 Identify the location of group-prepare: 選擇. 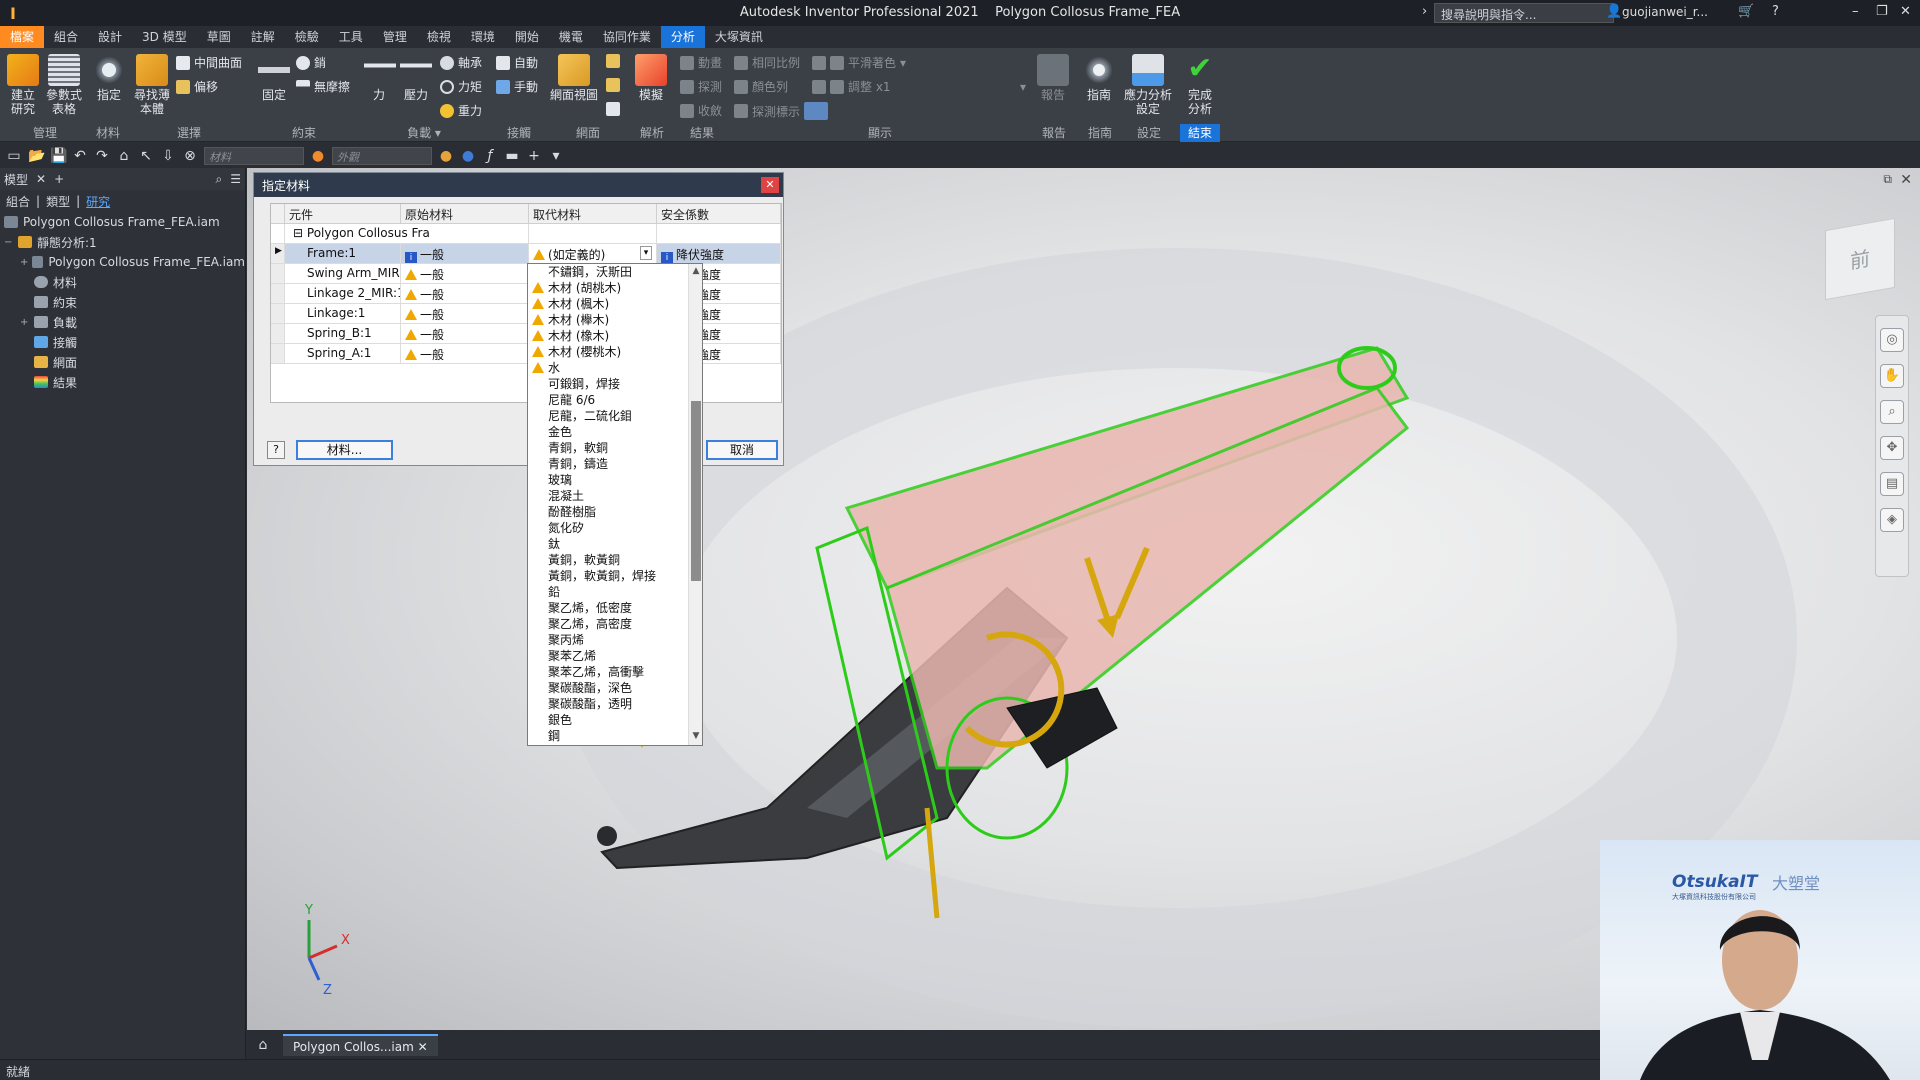
(189, 133).